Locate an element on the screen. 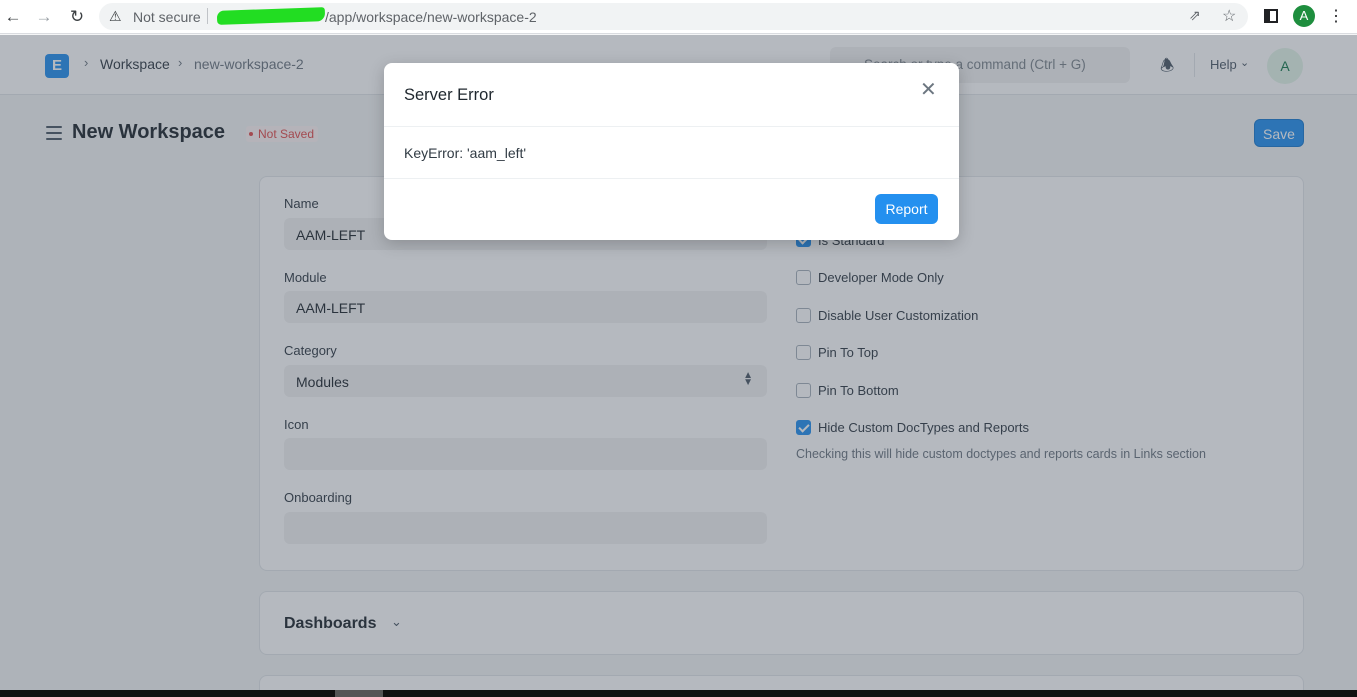  security-label: Not secure is located at coordinates (167, 17).